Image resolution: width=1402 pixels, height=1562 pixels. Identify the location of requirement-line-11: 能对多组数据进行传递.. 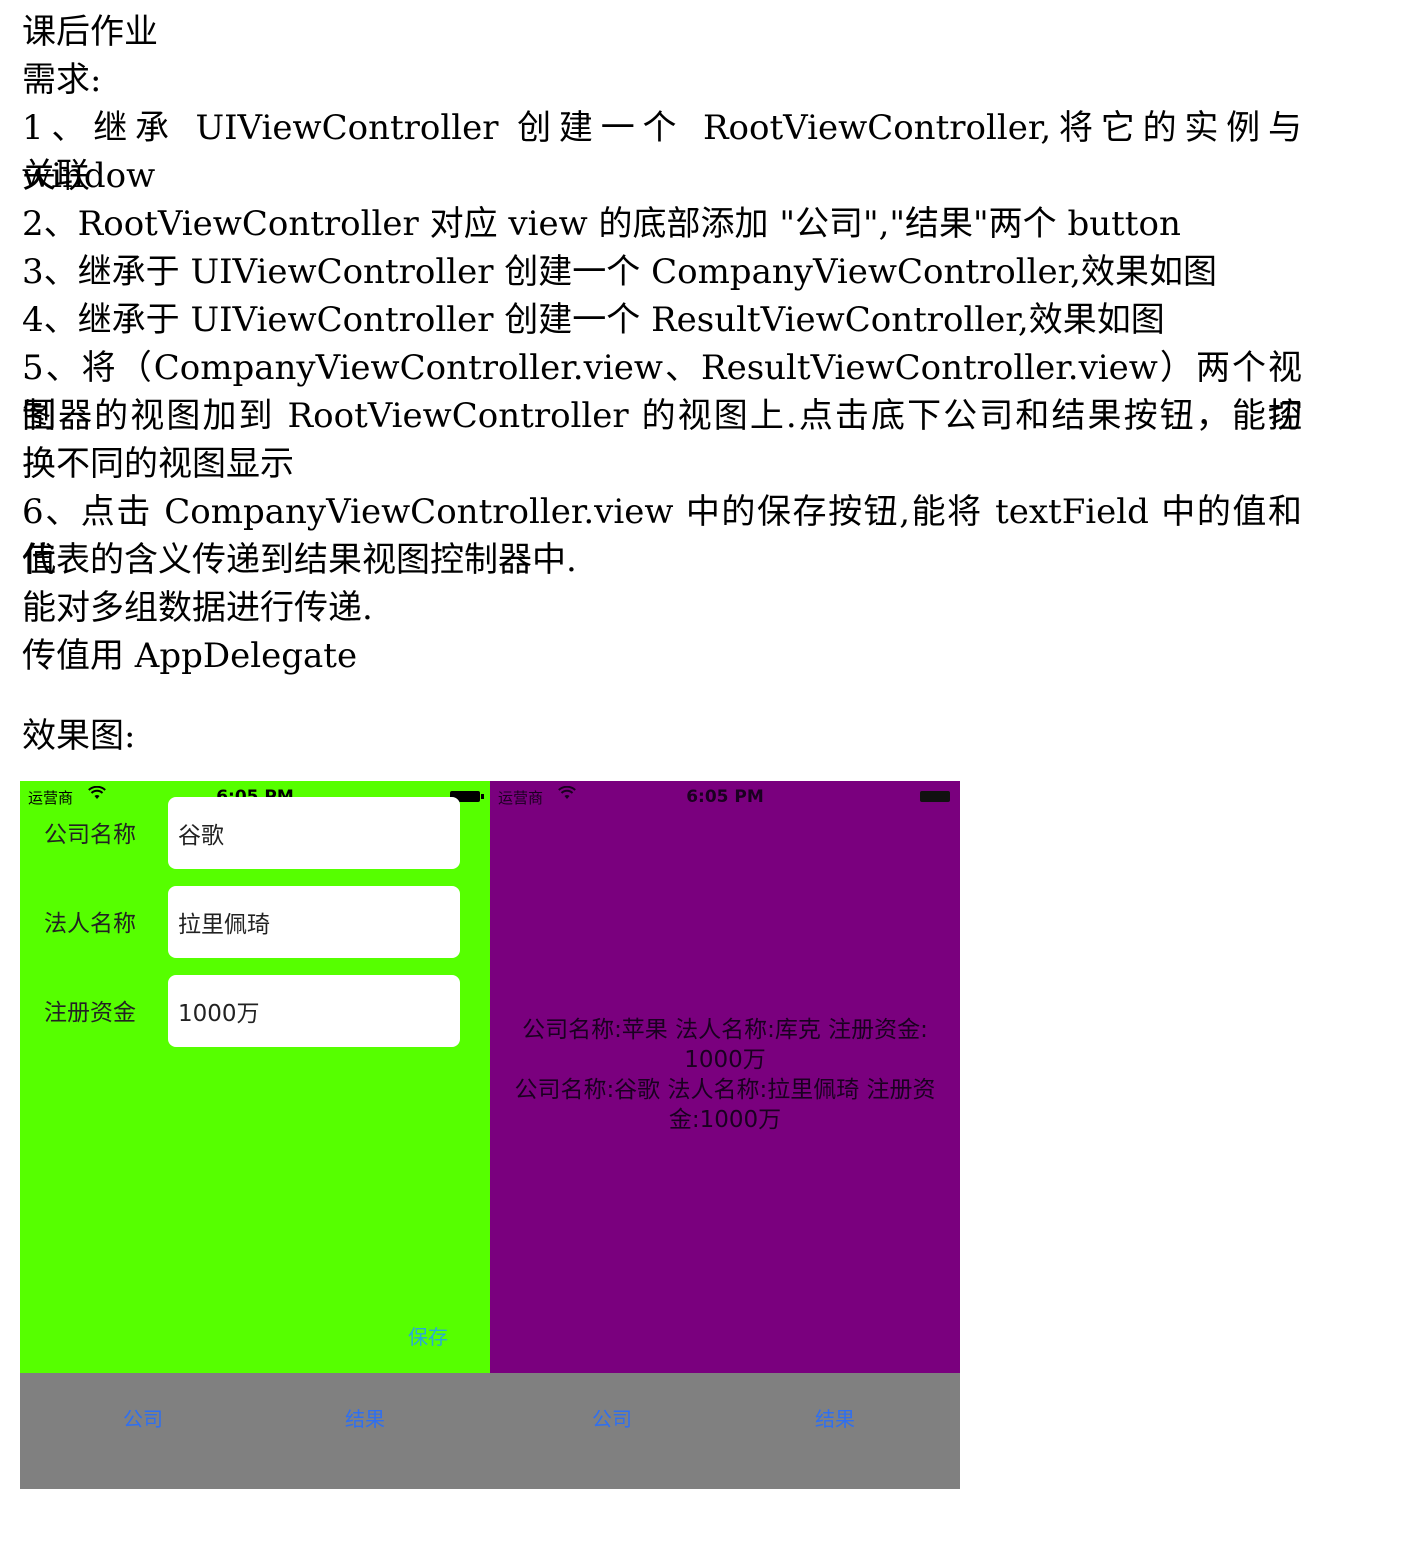
(197, 608).